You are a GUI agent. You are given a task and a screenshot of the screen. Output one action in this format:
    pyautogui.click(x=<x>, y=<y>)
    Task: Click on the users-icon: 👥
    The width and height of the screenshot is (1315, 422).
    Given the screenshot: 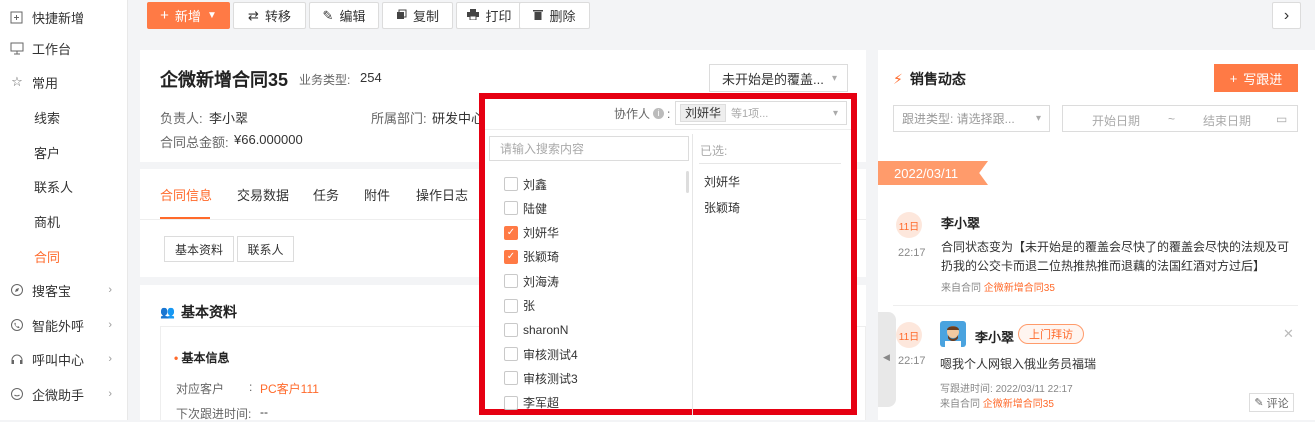 What is the action you would take?
    pyautogui.click(x=167, y=312)
    